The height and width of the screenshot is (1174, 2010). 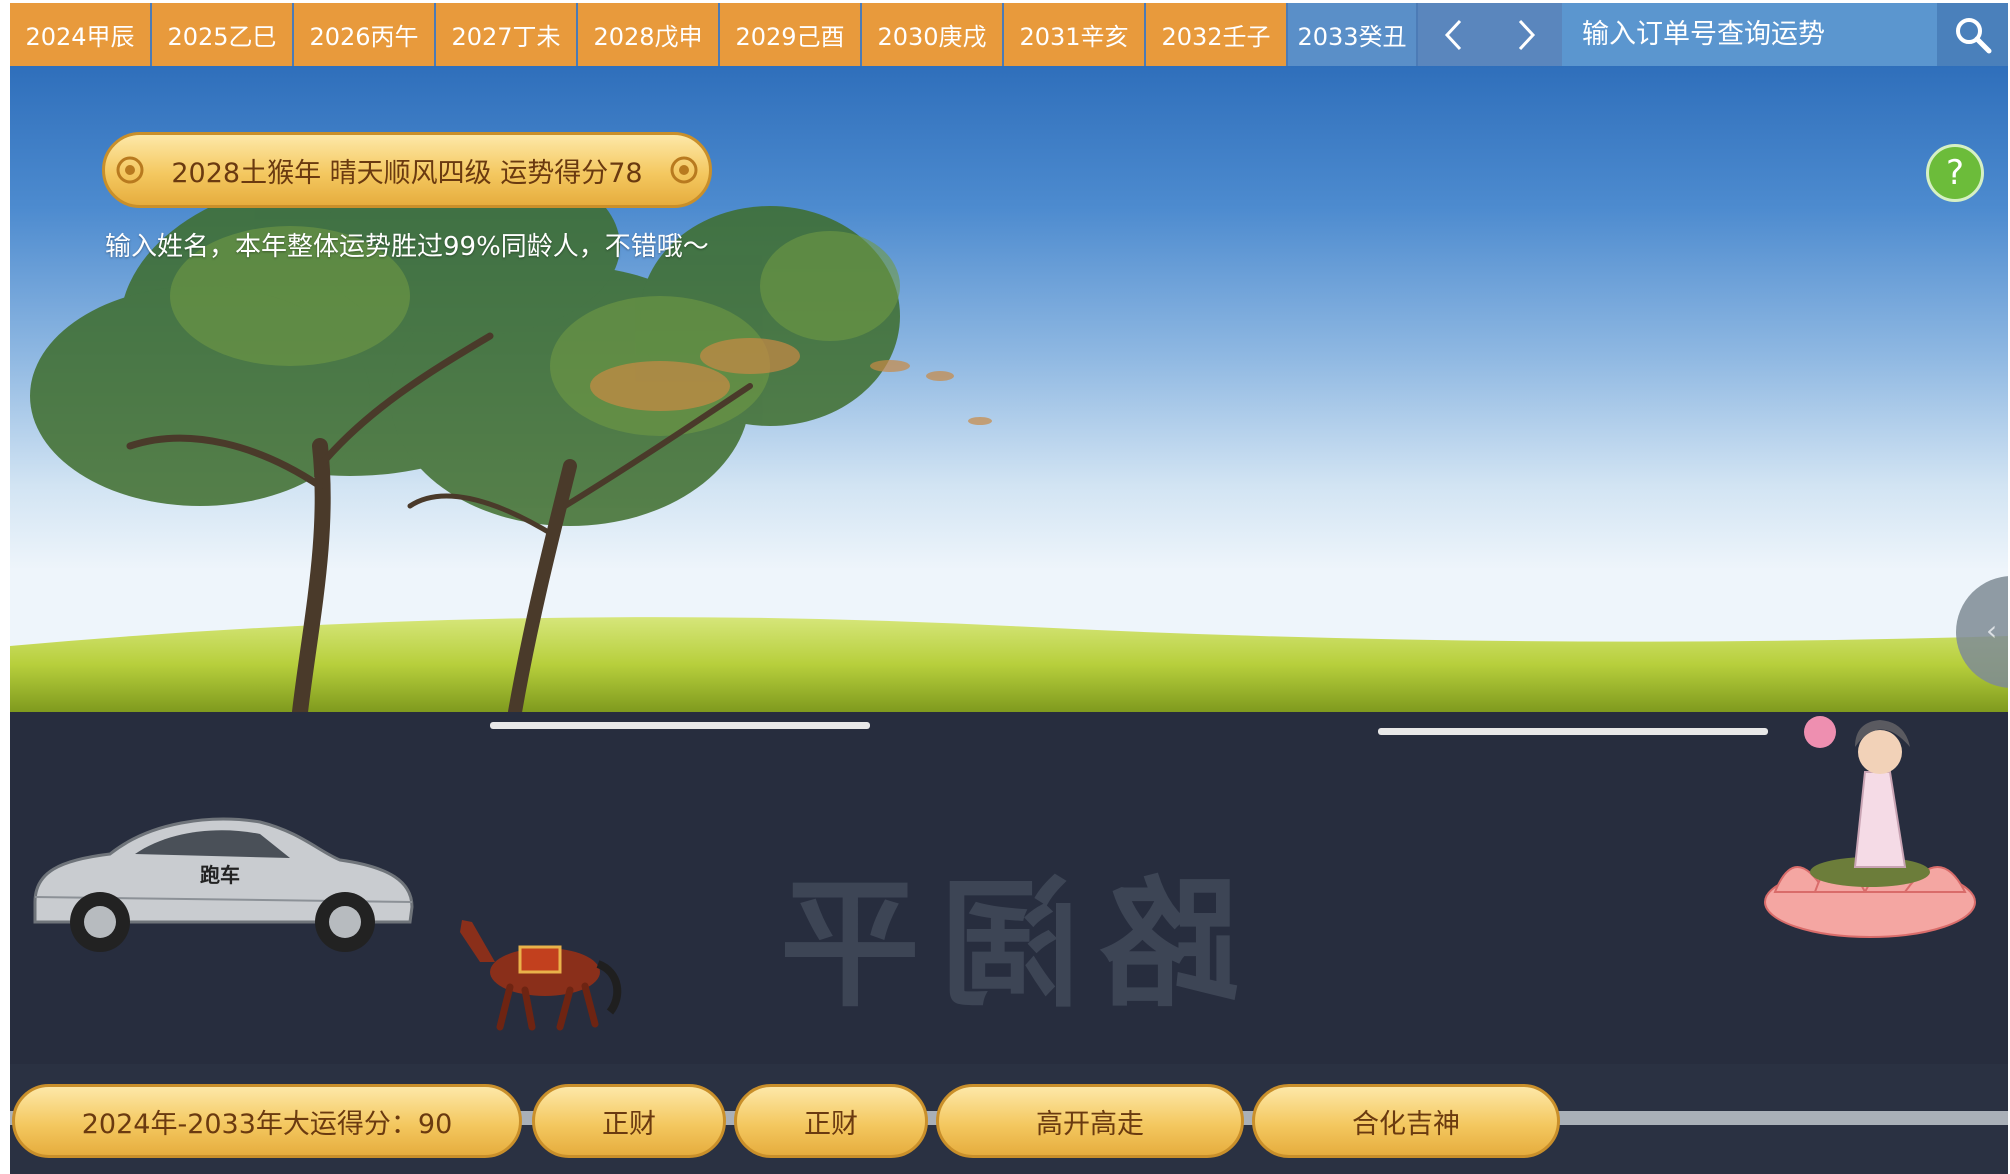 I want to click on tab-year-2026: 2026丙午, so click(x=364, y=34).